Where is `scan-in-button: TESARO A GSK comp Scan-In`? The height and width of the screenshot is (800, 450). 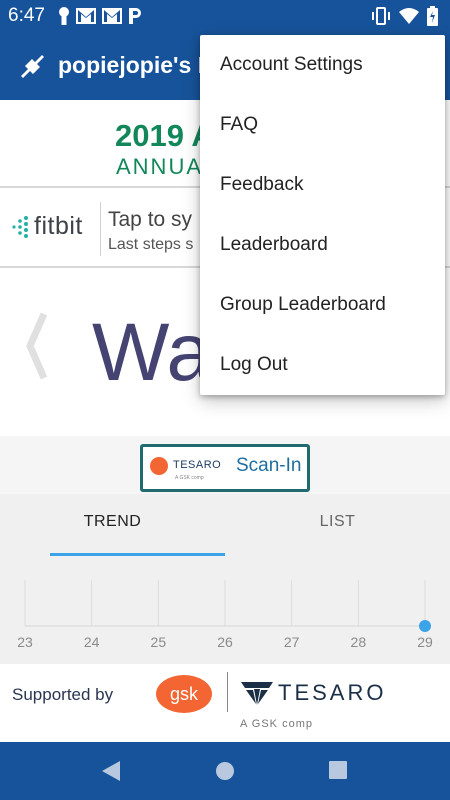
scan-in-button: TESARO A GSK comp Scan-In is located at coordinates (225, 468).